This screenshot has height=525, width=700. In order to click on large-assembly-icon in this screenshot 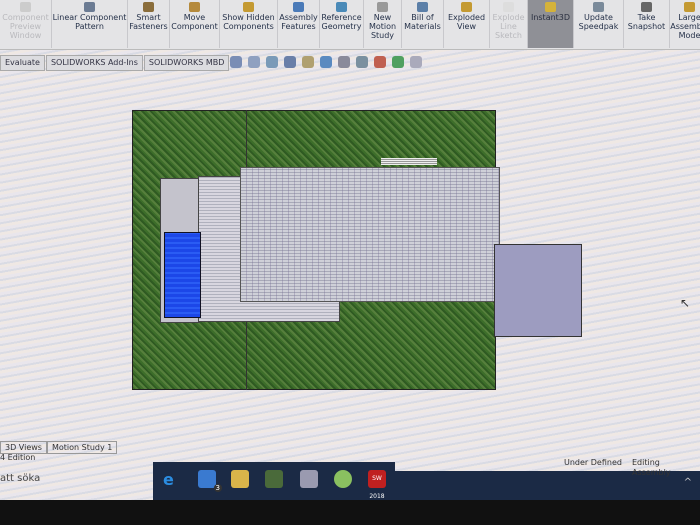, I will do `click(689, 7)`.